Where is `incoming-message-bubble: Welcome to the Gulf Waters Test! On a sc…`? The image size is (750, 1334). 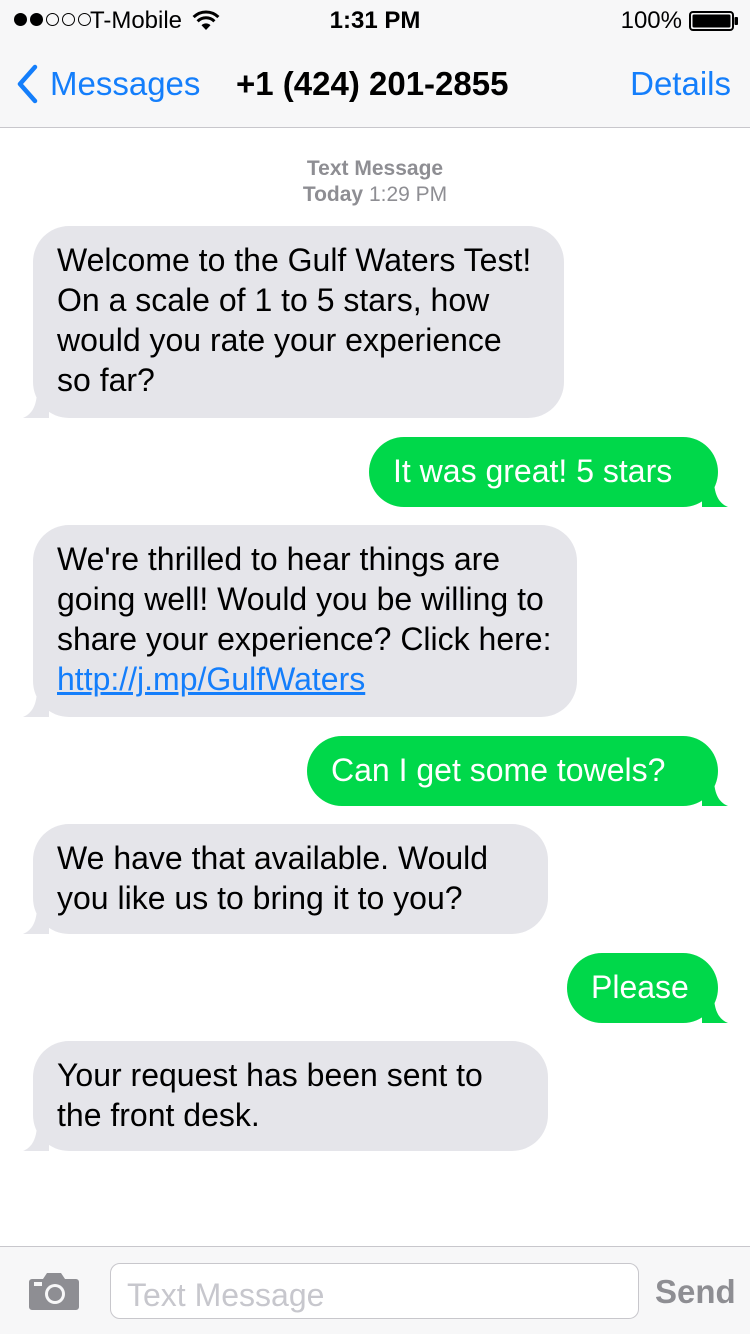
incoming-message-bubble: Welcome to the Gulf Waters Test! On a sc… is located at coordinates (293, 322).